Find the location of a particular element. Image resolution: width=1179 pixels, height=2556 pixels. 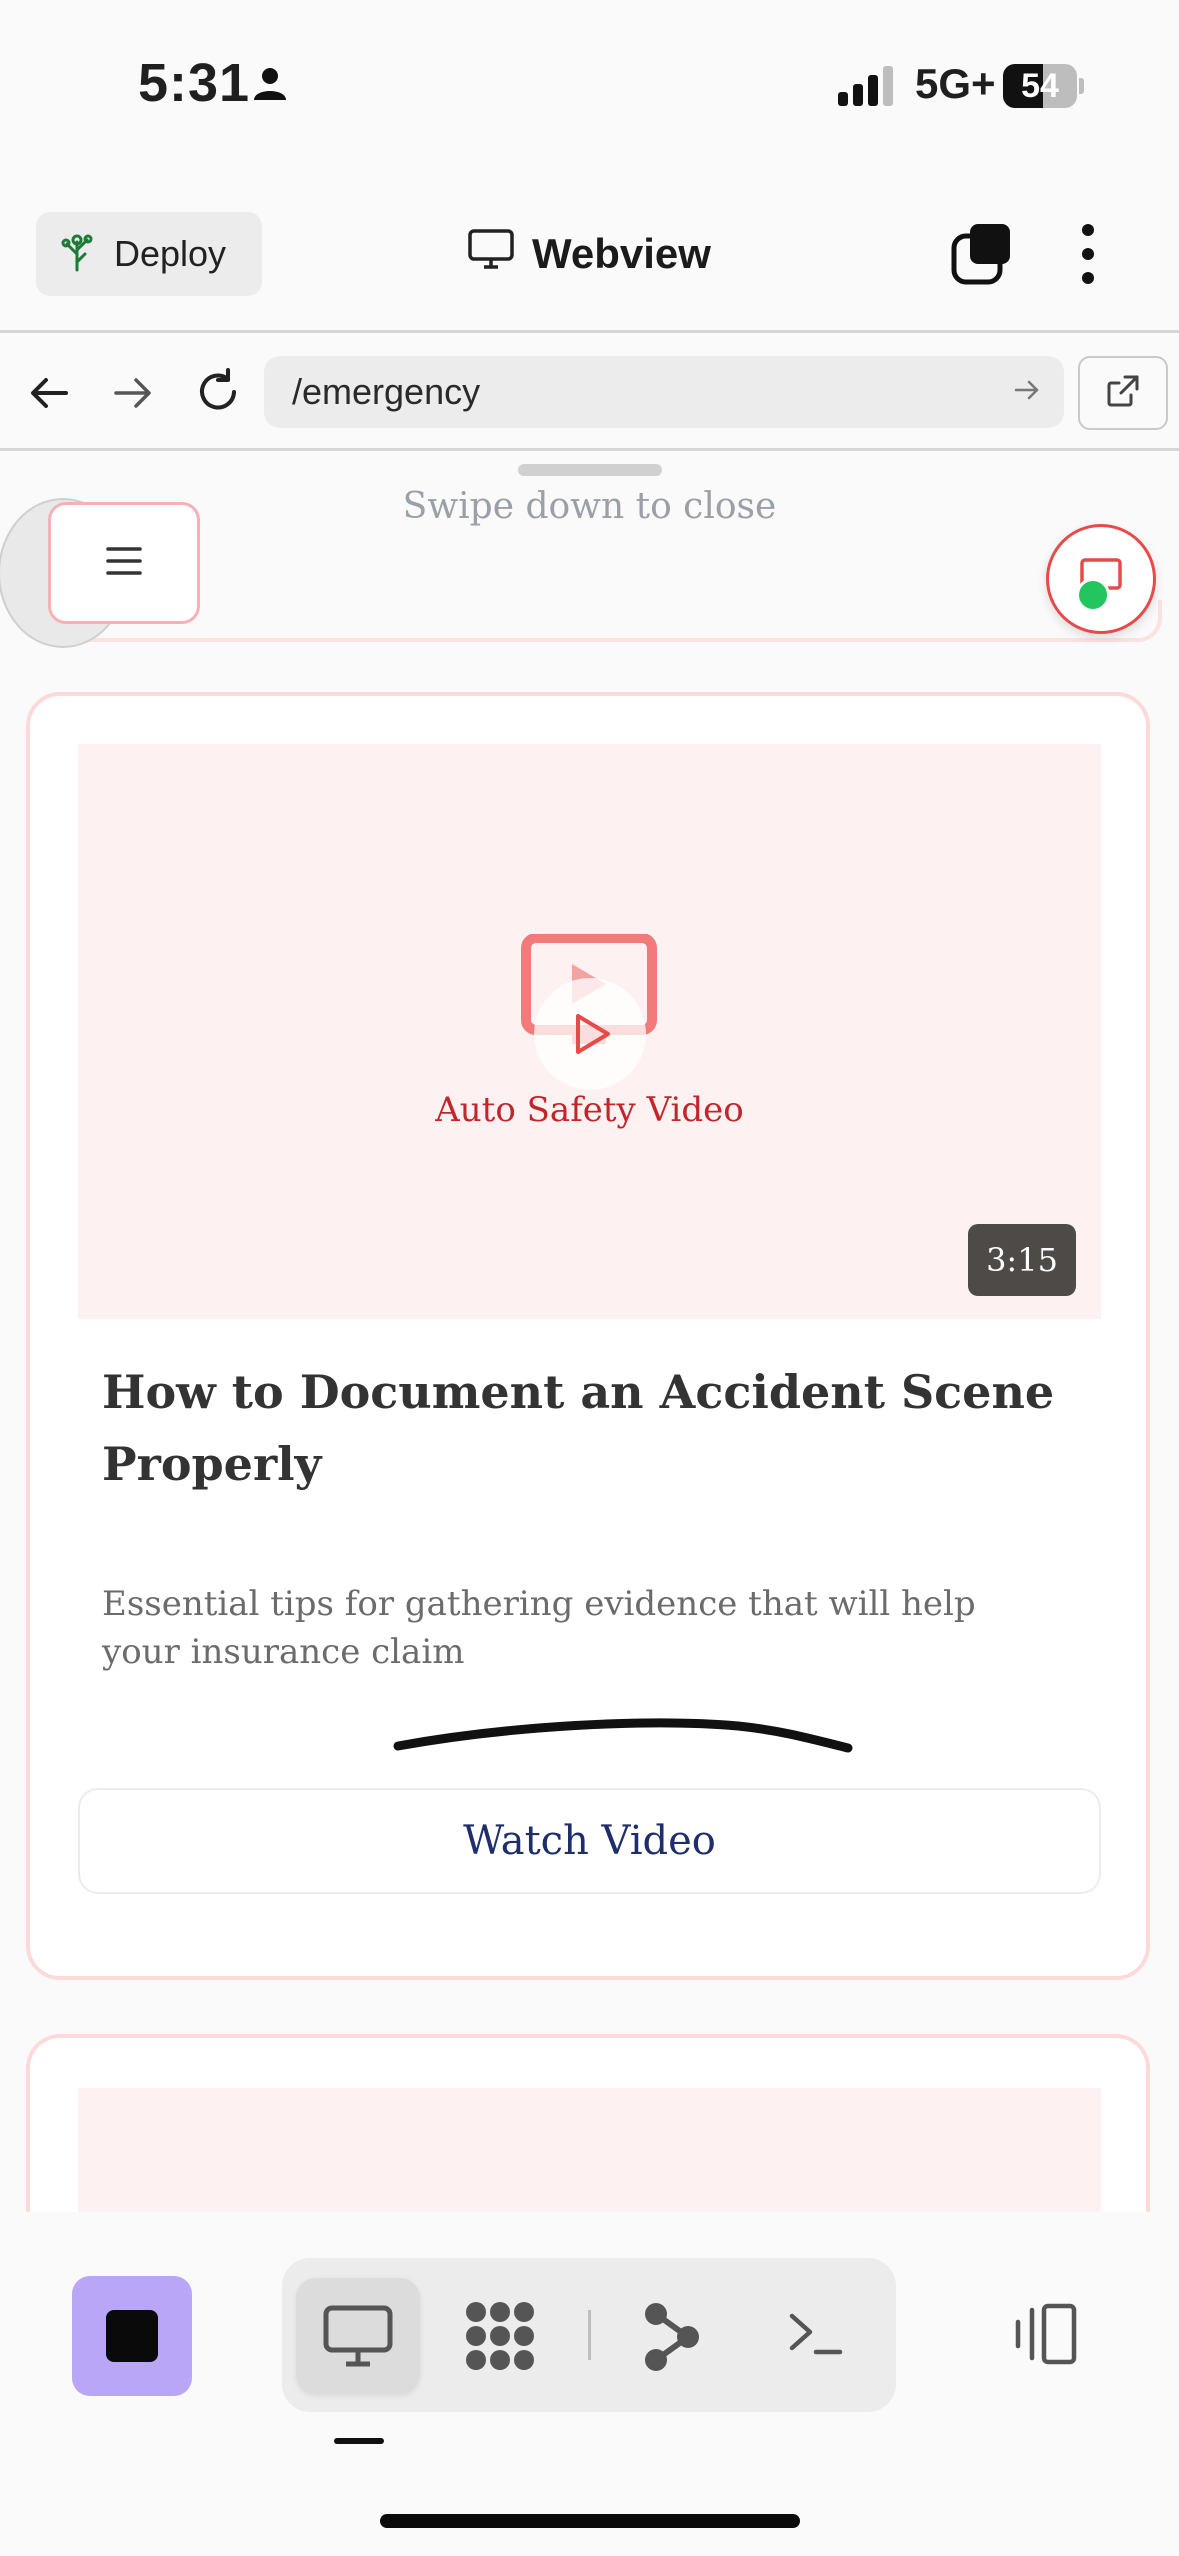

battery-level: 54 is located at coordinates (1040, 86).